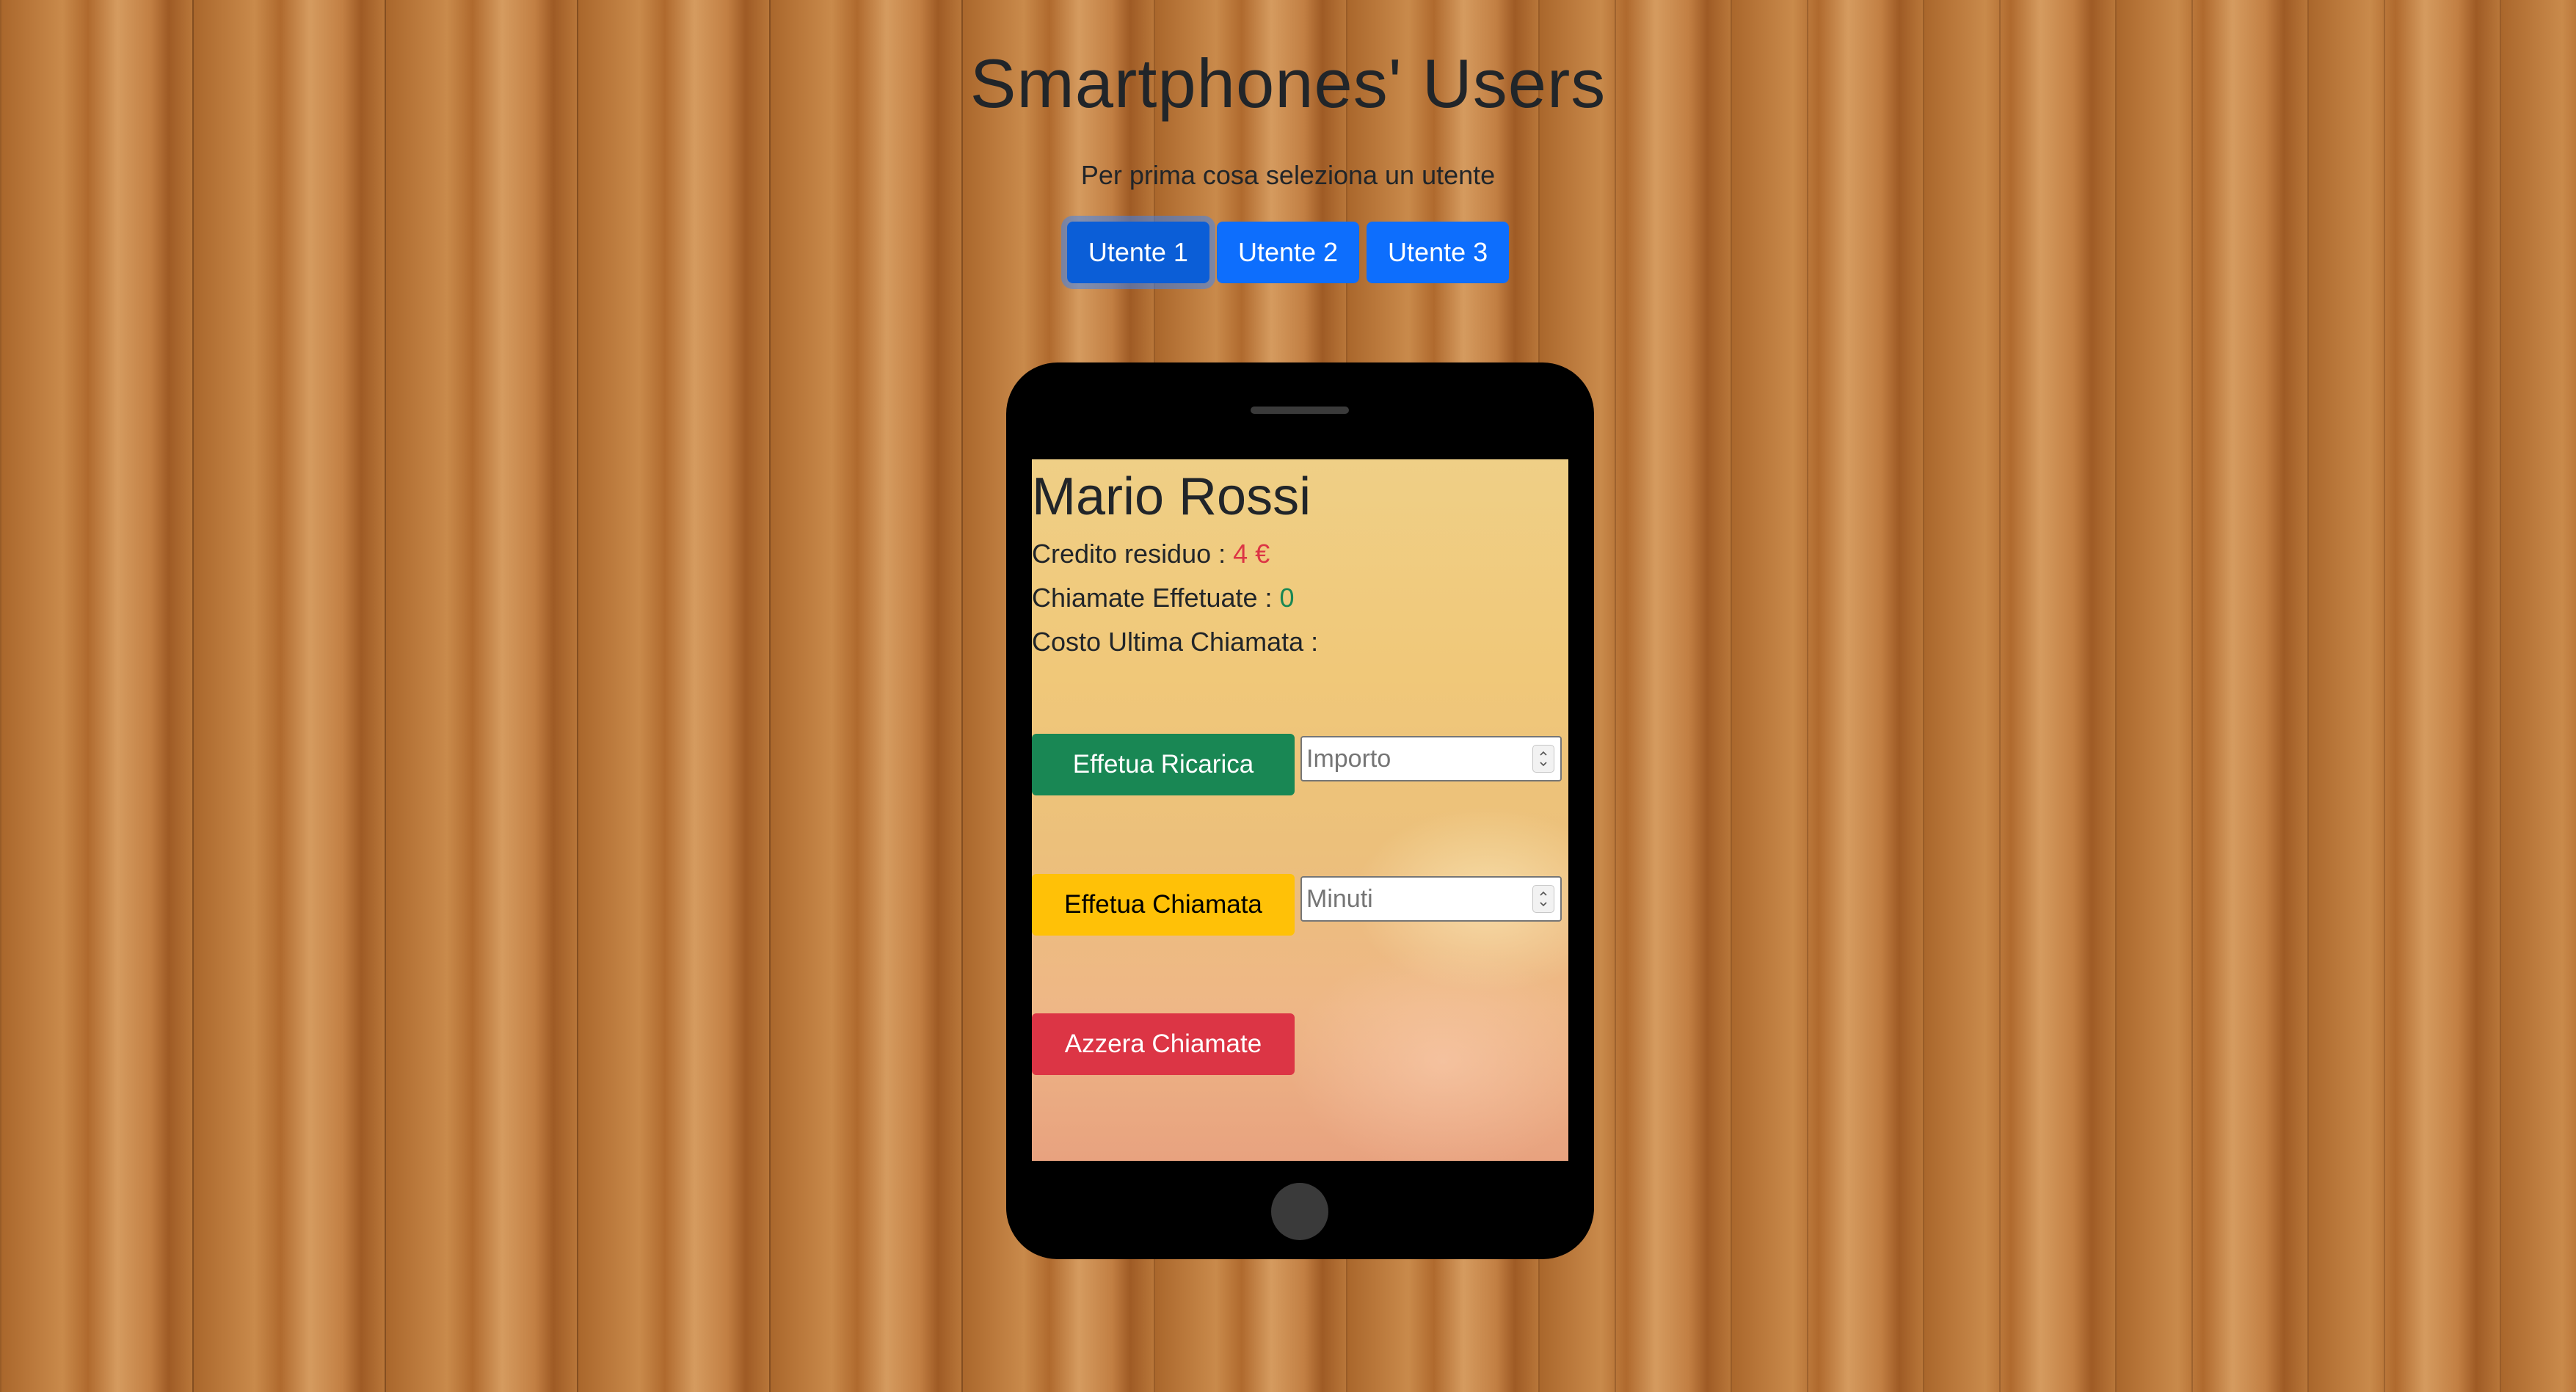 Image resolution: width=2576 pixels, height=1392 pixels. I want to click on last-call-cost-line: Costo Ultima Chiamata :, so click(1175, 642).